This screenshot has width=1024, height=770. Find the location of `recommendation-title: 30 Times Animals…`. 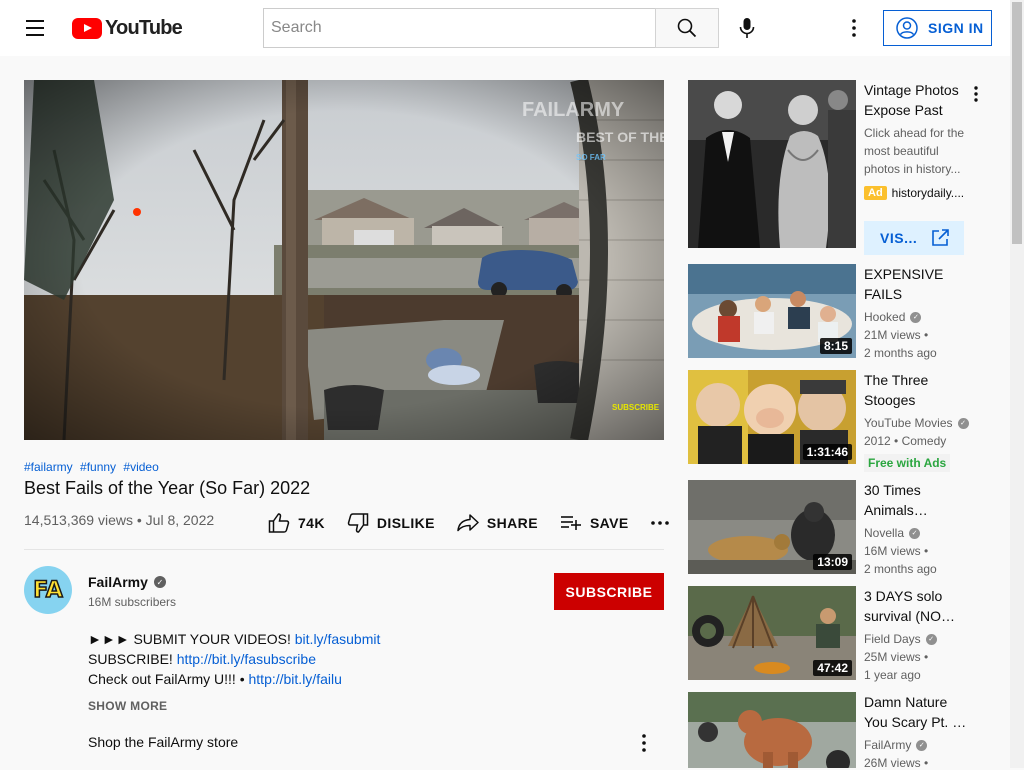

recommendation-title: 30 Times Animals… is located at coordinates (916, 500).